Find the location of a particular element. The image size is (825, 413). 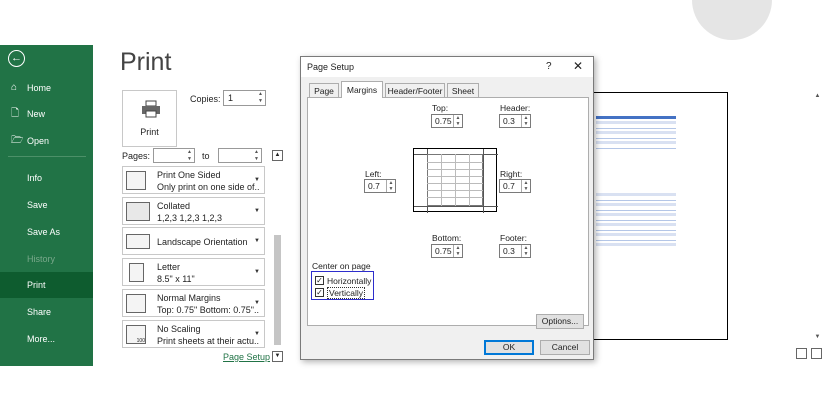

option-subtitle: 1,2,3 1,2,3 1,2,3 is located at coordinates (190, 218).